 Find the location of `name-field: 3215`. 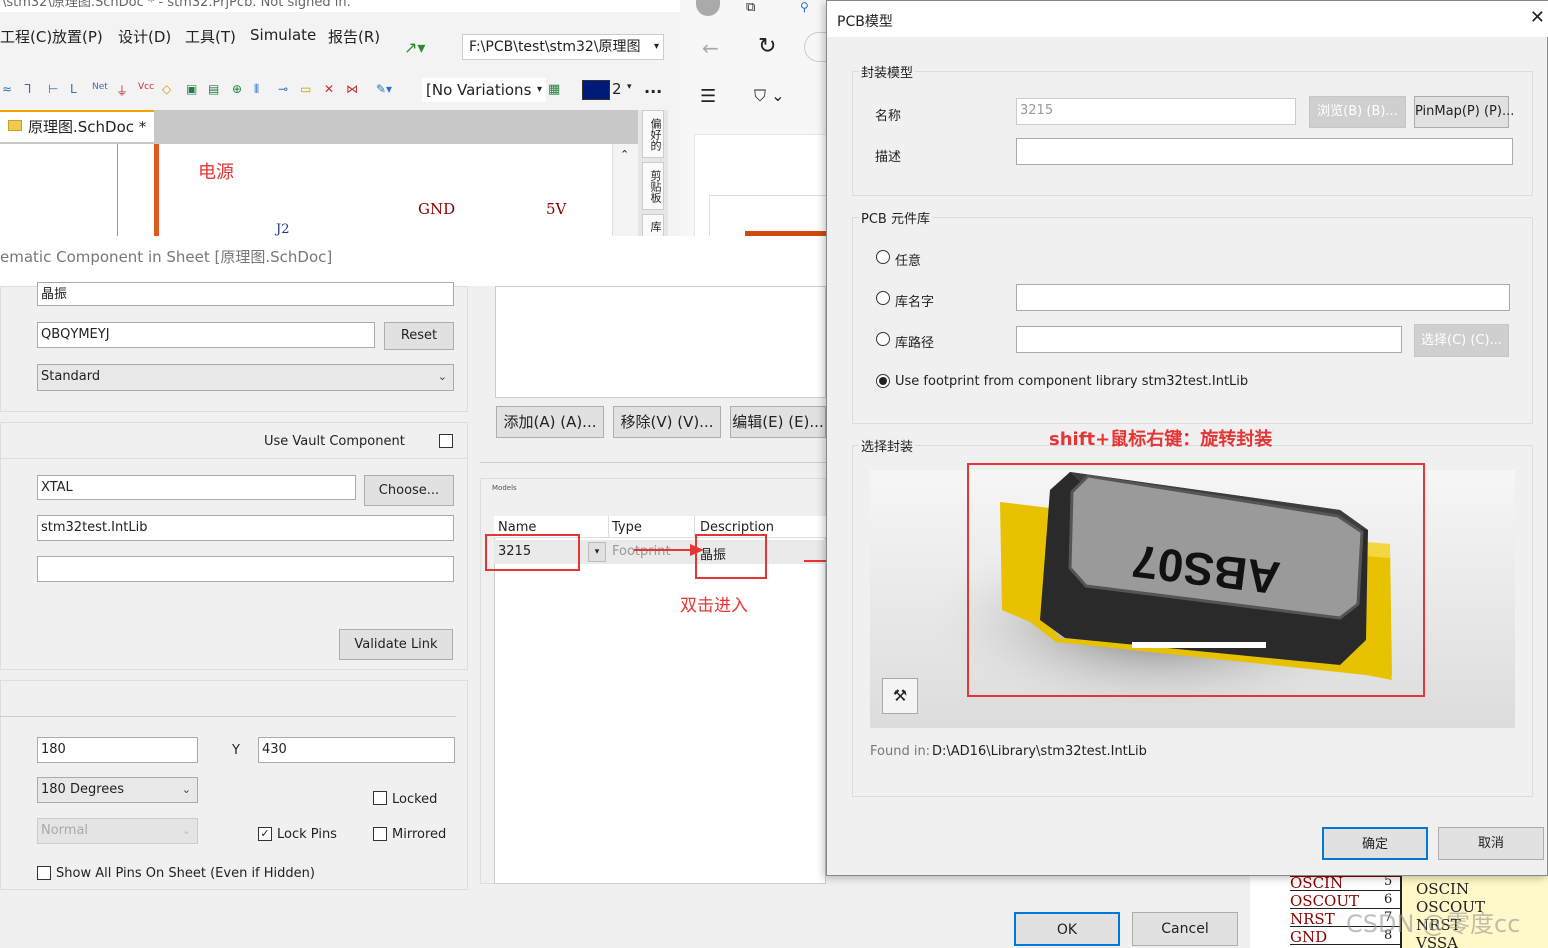

name-field: 3215 is located at coordinates (1156, 111).